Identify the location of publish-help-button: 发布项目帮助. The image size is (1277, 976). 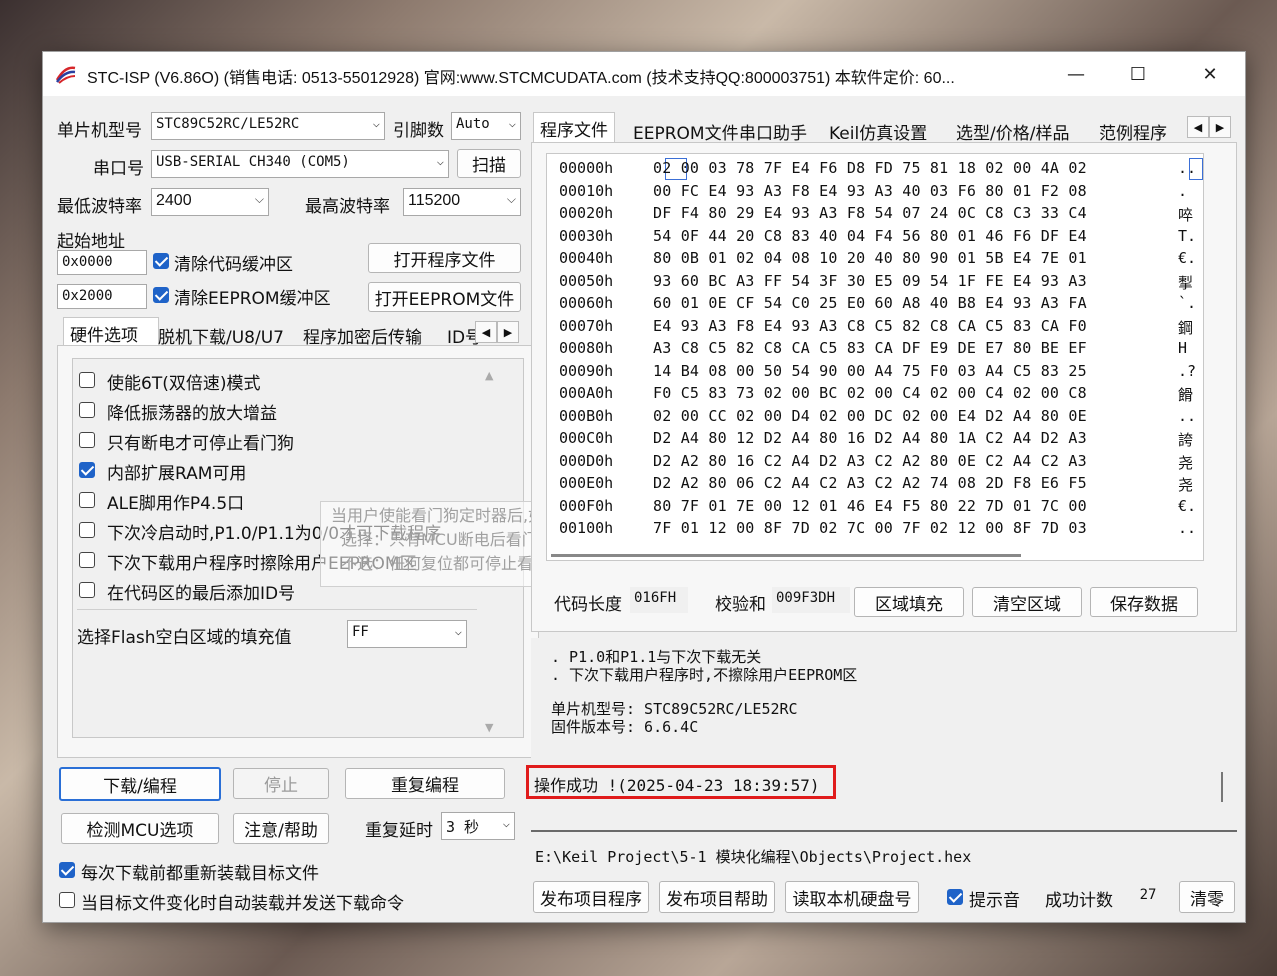
(717, 897).